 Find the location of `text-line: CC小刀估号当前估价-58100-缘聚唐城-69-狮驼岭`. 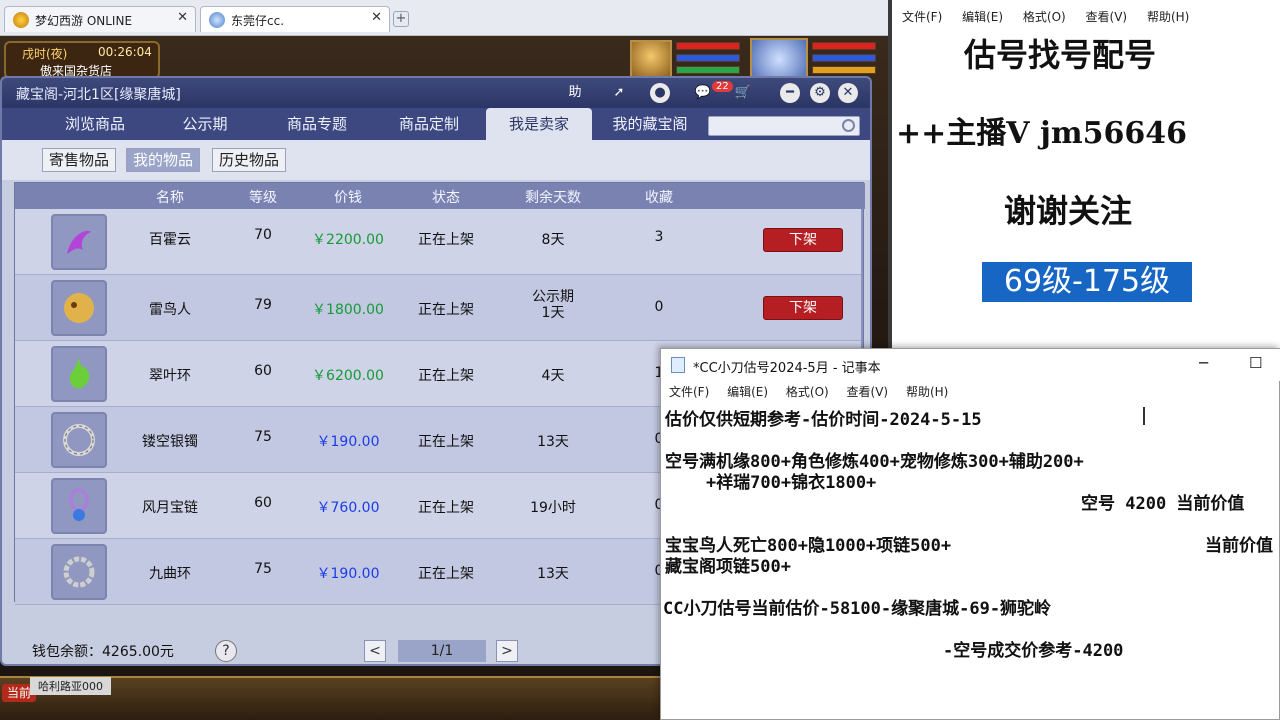

text-line: CC小刀估号当前估价-58100-缘聚唐城-69-狮驼岭 is located at coordinates (857, 609).